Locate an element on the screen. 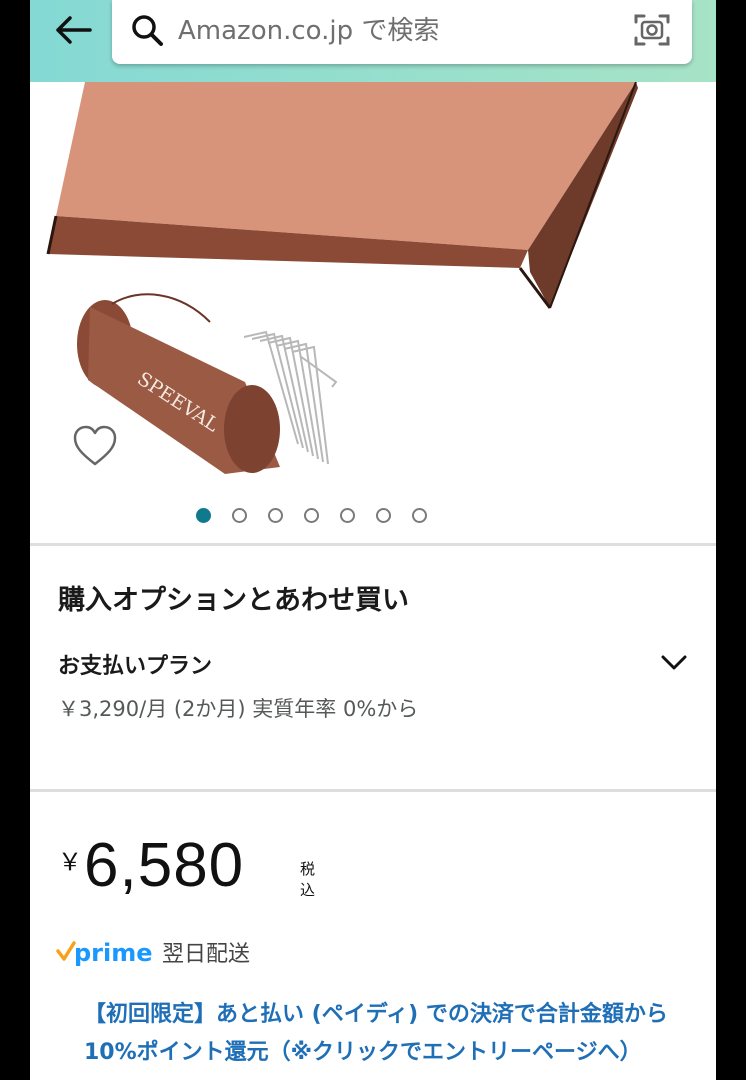 The image size is (746, 1080). price-currency: ￥ is located at coordinates (70, 862).